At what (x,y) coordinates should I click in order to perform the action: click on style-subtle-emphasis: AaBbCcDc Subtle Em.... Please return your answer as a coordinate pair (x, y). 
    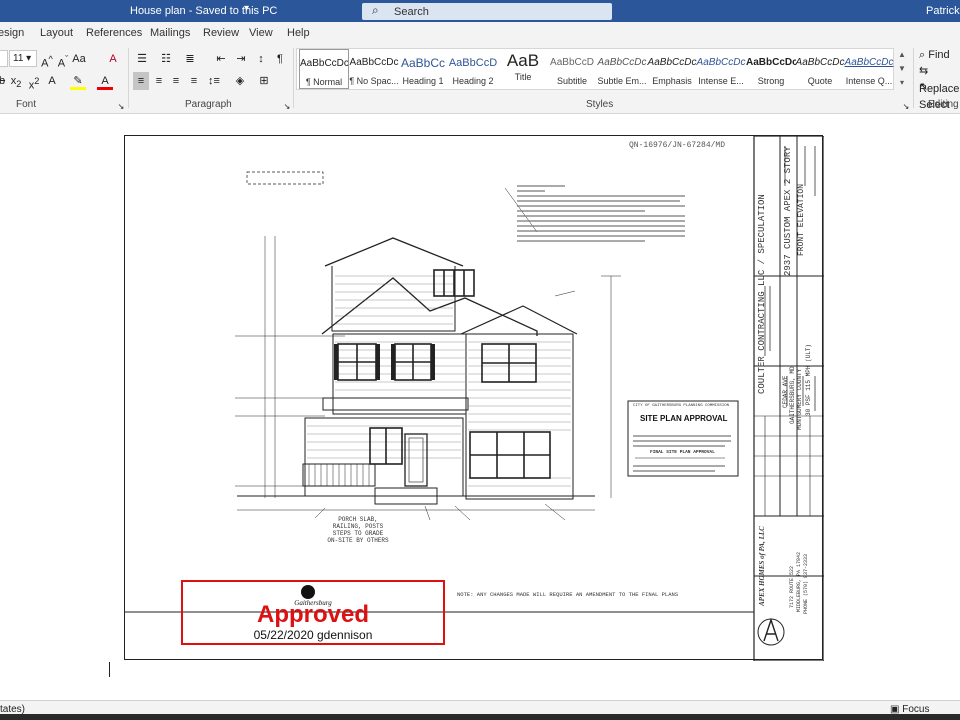
    Looking at the image, I should click on (622, 69).